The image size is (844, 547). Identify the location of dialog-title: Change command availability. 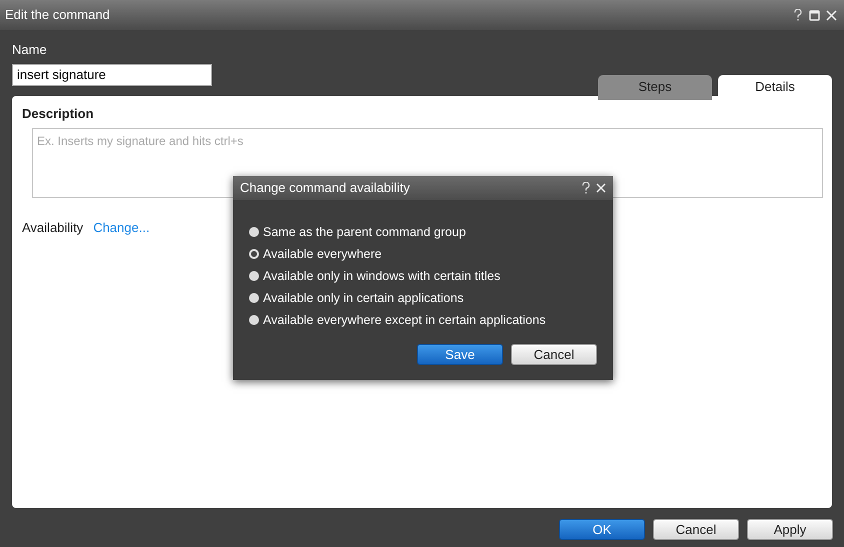
(325, 188).